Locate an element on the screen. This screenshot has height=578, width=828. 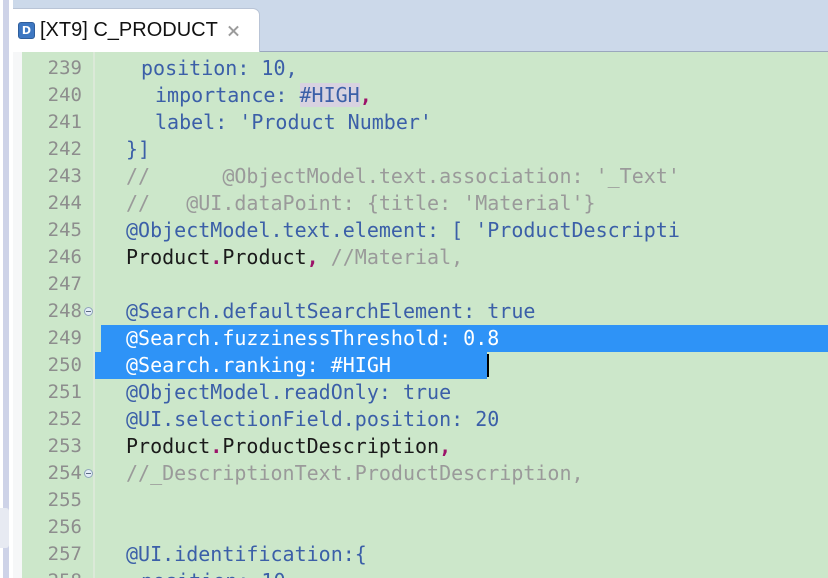
code-line: 247 is located at coordinates (425, 284).